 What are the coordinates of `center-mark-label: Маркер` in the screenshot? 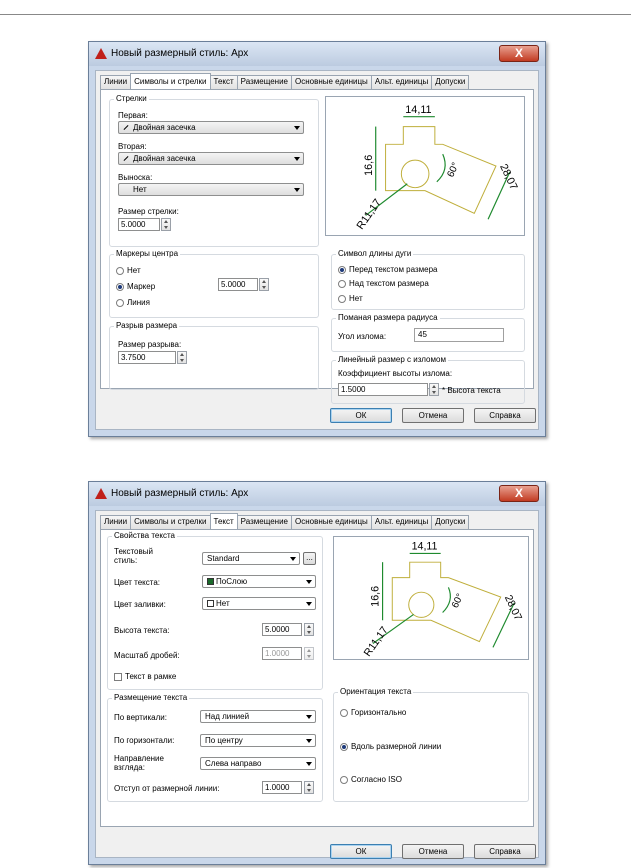 It's located at (141, 286).